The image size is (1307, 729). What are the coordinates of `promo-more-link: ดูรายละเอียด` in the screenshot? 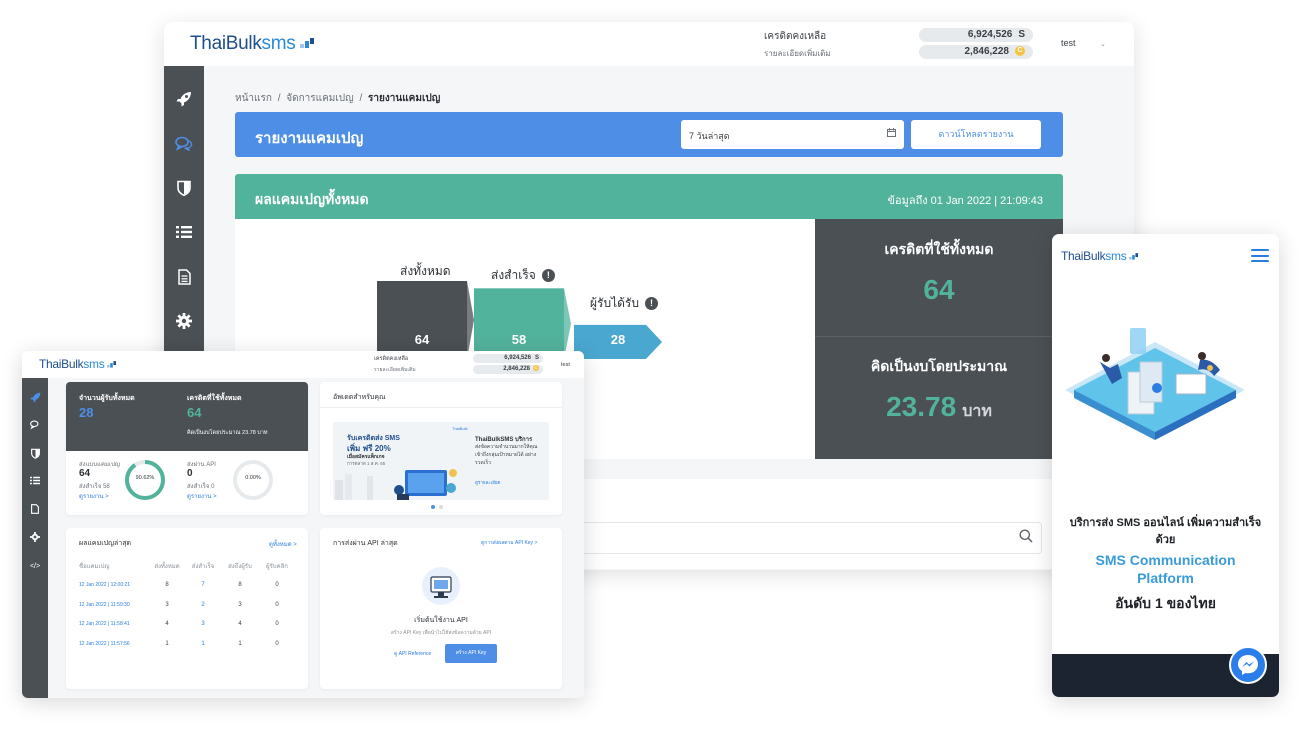 It's located at (487, 482).